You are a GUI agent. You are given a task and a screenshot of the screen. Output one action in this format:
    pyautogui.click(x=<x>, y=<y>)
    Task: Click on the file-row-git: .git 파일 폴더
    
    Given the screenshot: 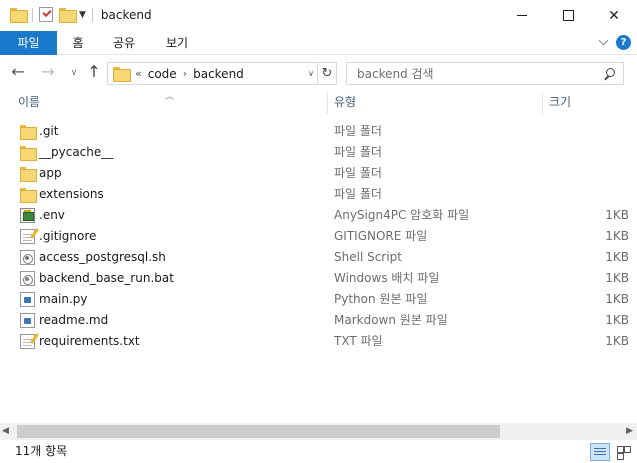 What is the action you would take?
    pyautogui.click(x=318, y=131)
    